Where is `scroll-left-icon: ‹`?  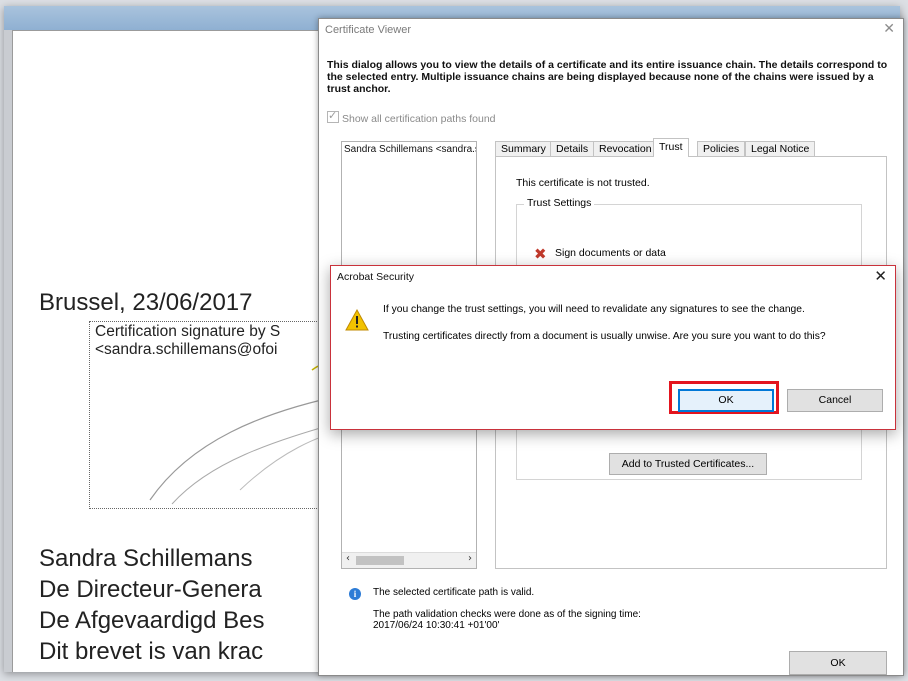 scroll-left-icon: ‹ is located at coordinates (348, 558).